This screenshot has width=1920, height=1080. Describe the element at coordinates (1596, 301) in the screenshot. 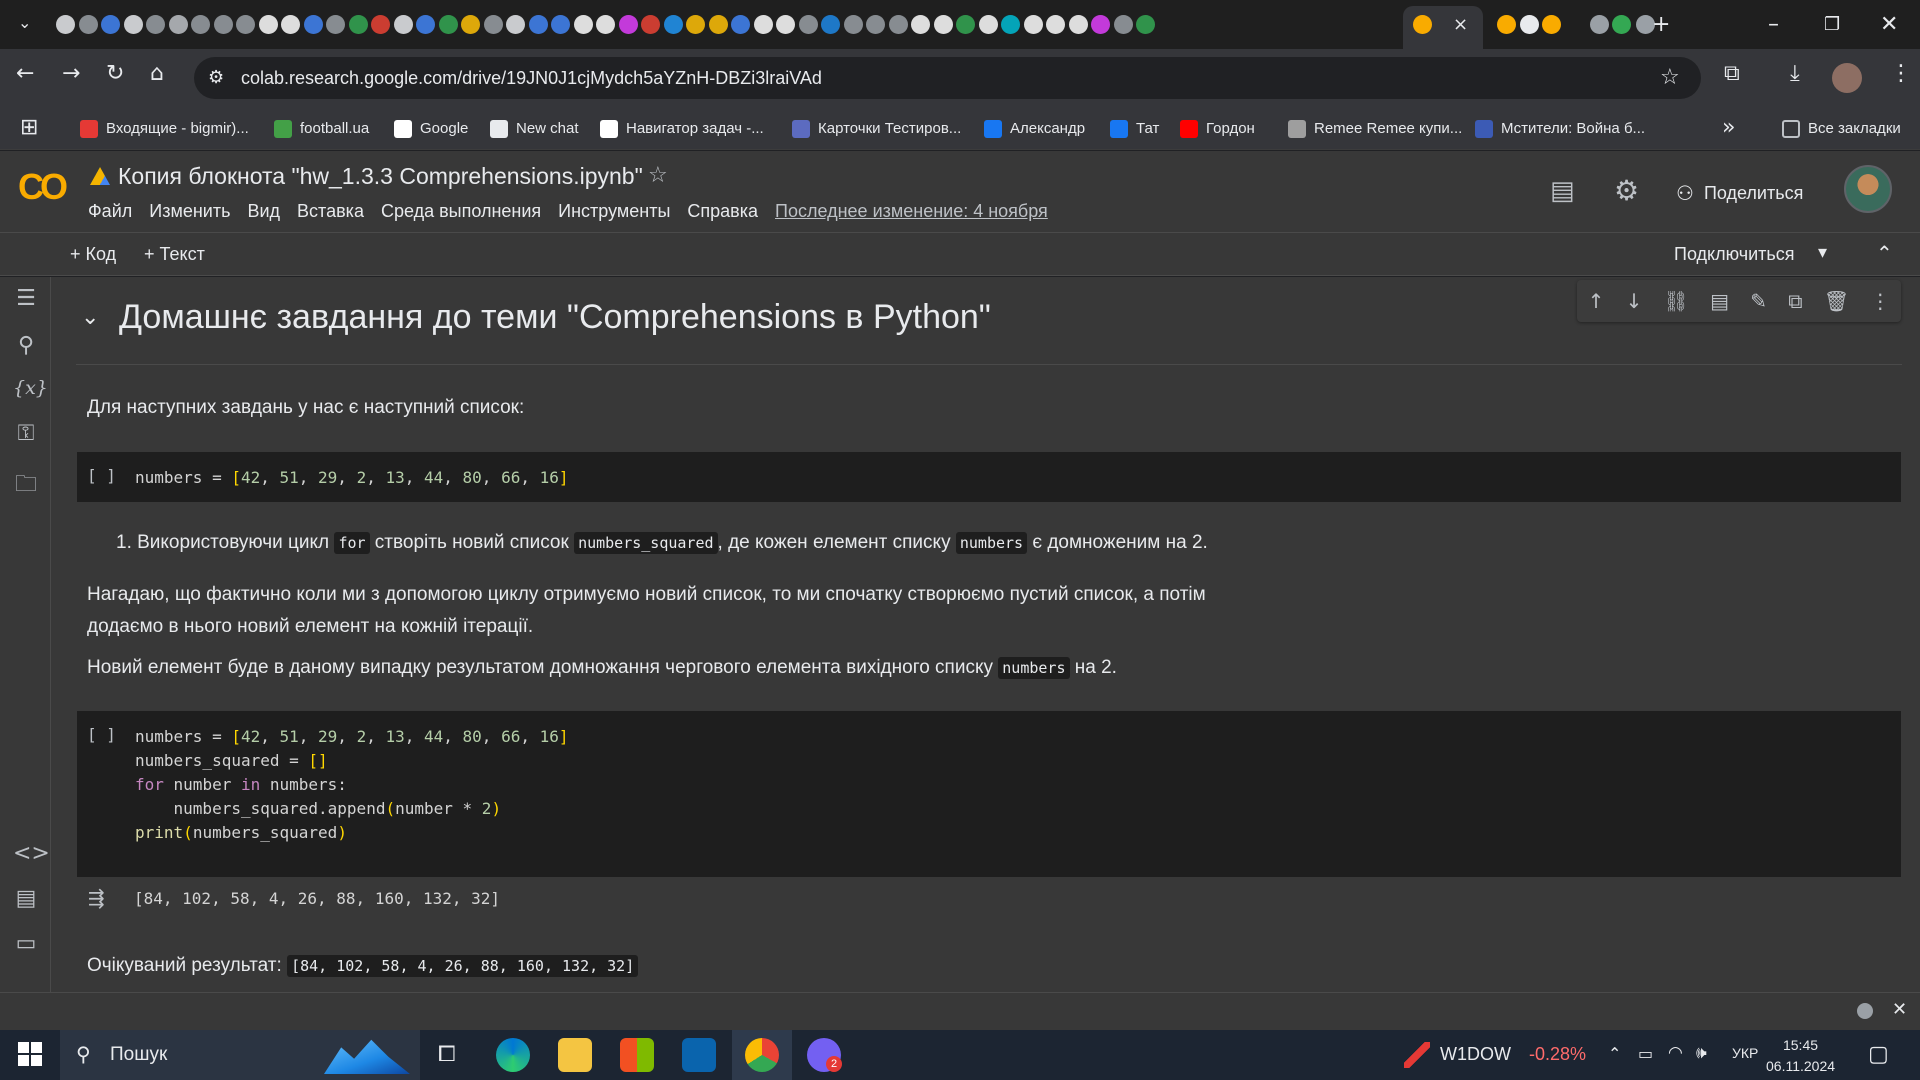

I see `move-up-icon: ↑` at that location.